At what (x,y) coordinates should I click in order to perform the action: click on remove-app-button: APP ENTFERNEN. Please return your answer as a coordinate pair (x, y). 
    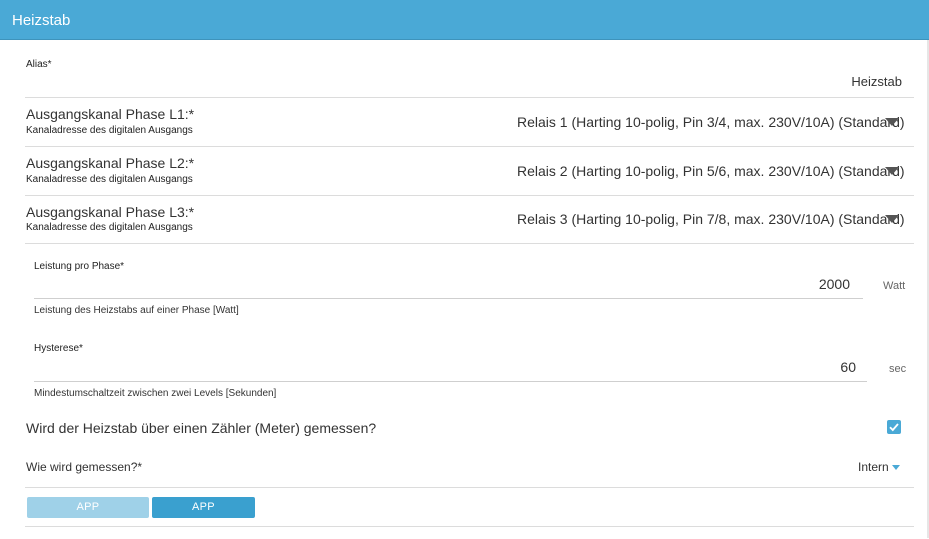
    Looking at the image, I should click on (203, 515).